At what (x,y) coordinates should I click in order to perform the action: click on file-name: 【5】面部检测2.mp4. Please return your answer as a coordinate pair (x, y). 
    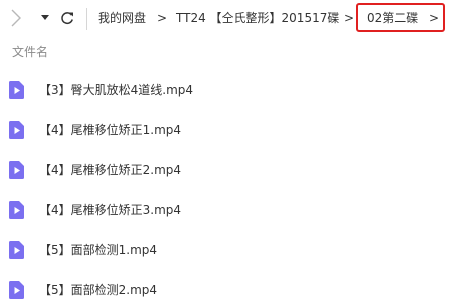
    Looking at the image, I should click on (98, 290).